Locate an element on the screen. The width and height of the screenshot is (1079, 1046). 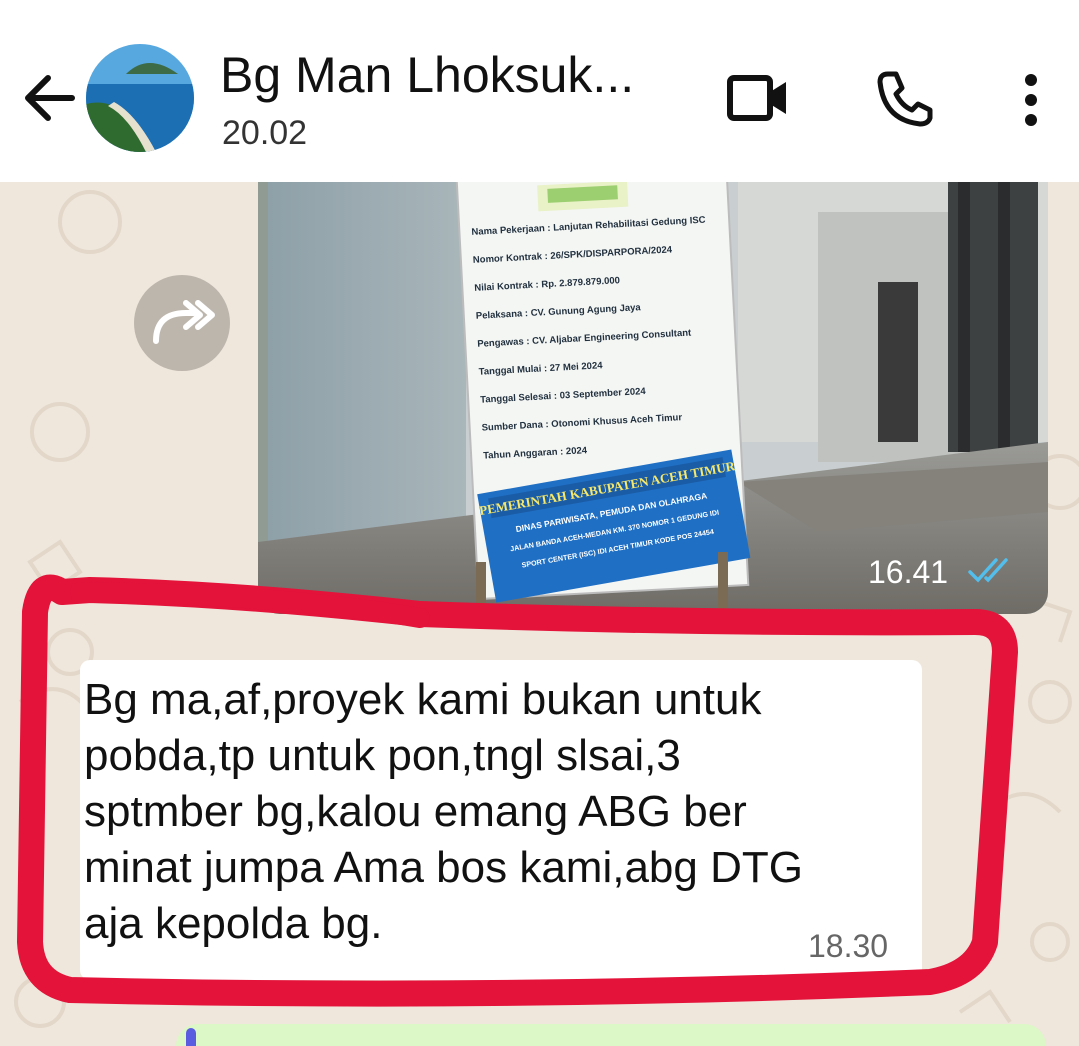
image-message-time: 16.41 is located at coordinates (908, 572).